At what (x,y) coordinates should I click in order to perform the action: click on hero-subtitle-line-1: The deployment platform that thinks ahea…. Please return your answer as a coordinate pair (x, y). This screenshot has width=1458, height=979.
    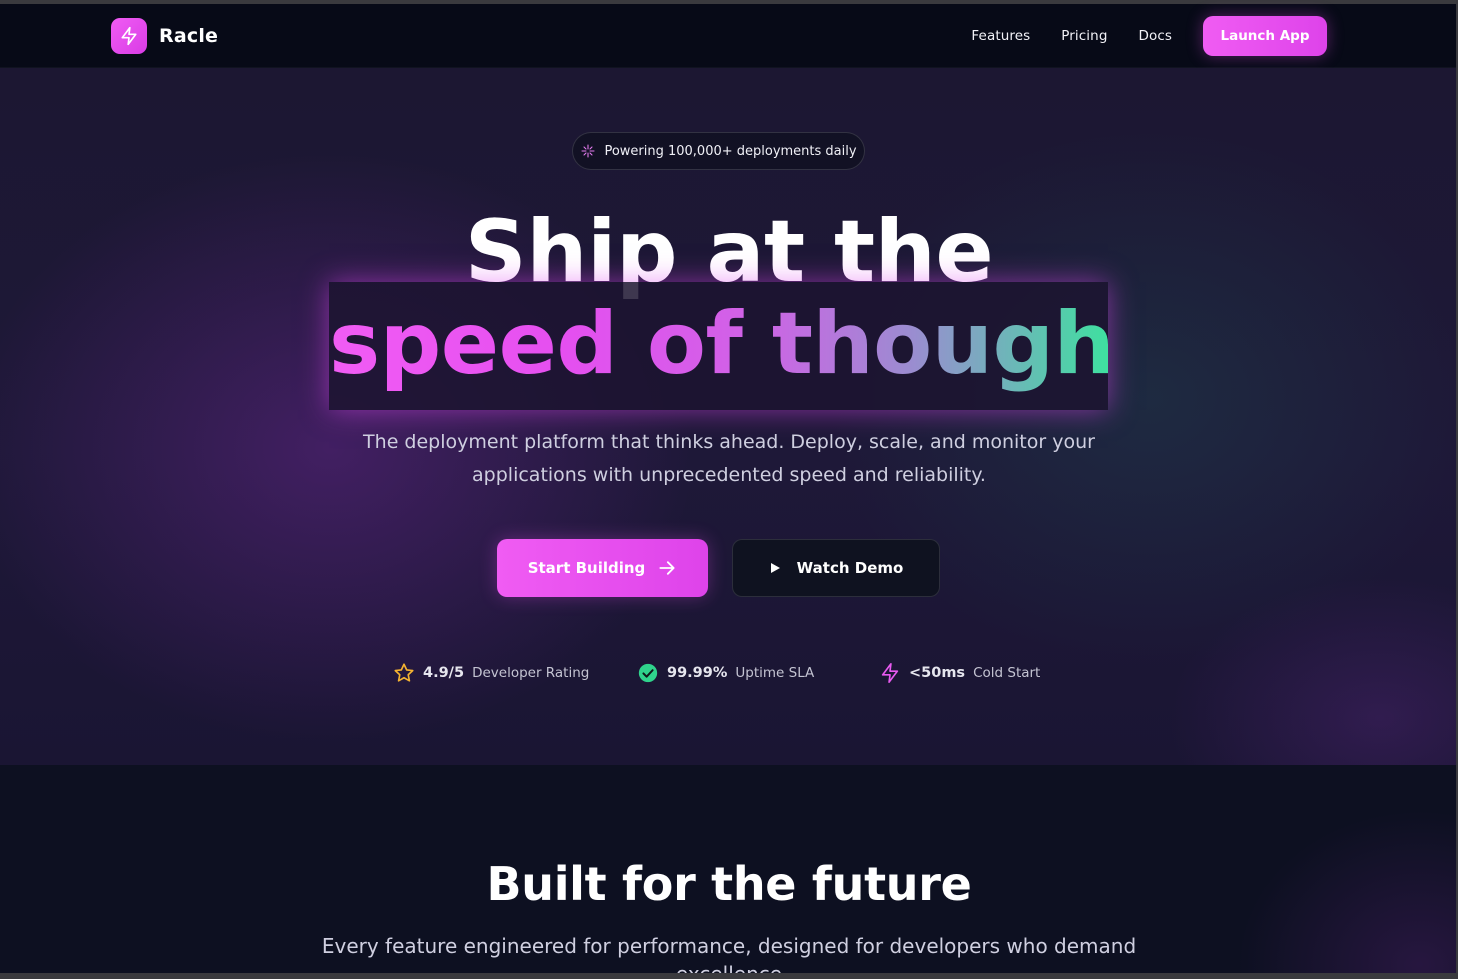
    Looking at the image, I should click on (729, 442).